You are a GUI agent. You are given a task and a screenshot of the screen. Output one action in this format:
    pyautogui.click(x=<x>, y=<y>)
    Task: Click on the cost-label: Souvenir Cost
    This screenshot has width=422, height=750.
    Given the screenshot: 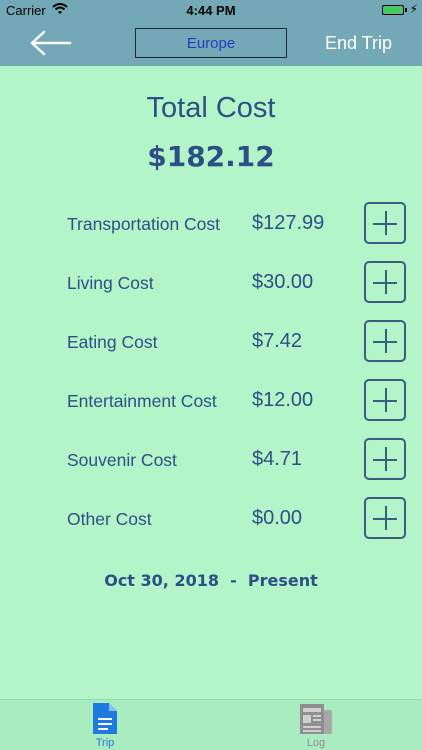 What is the action you would take?
    pyautogui.click(x=122, y=460)
    